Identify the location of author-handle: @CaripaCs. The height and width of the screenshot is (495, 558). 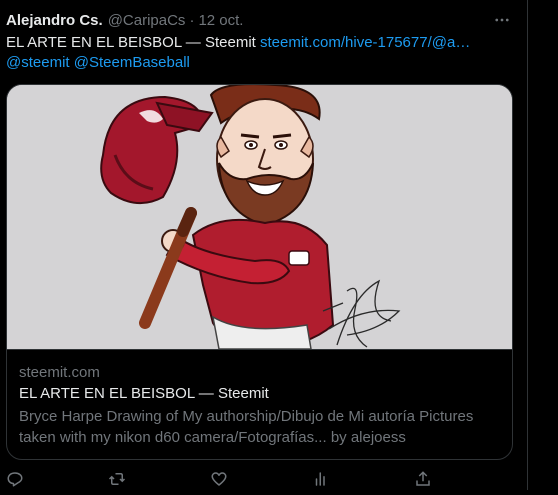
(147, 20).